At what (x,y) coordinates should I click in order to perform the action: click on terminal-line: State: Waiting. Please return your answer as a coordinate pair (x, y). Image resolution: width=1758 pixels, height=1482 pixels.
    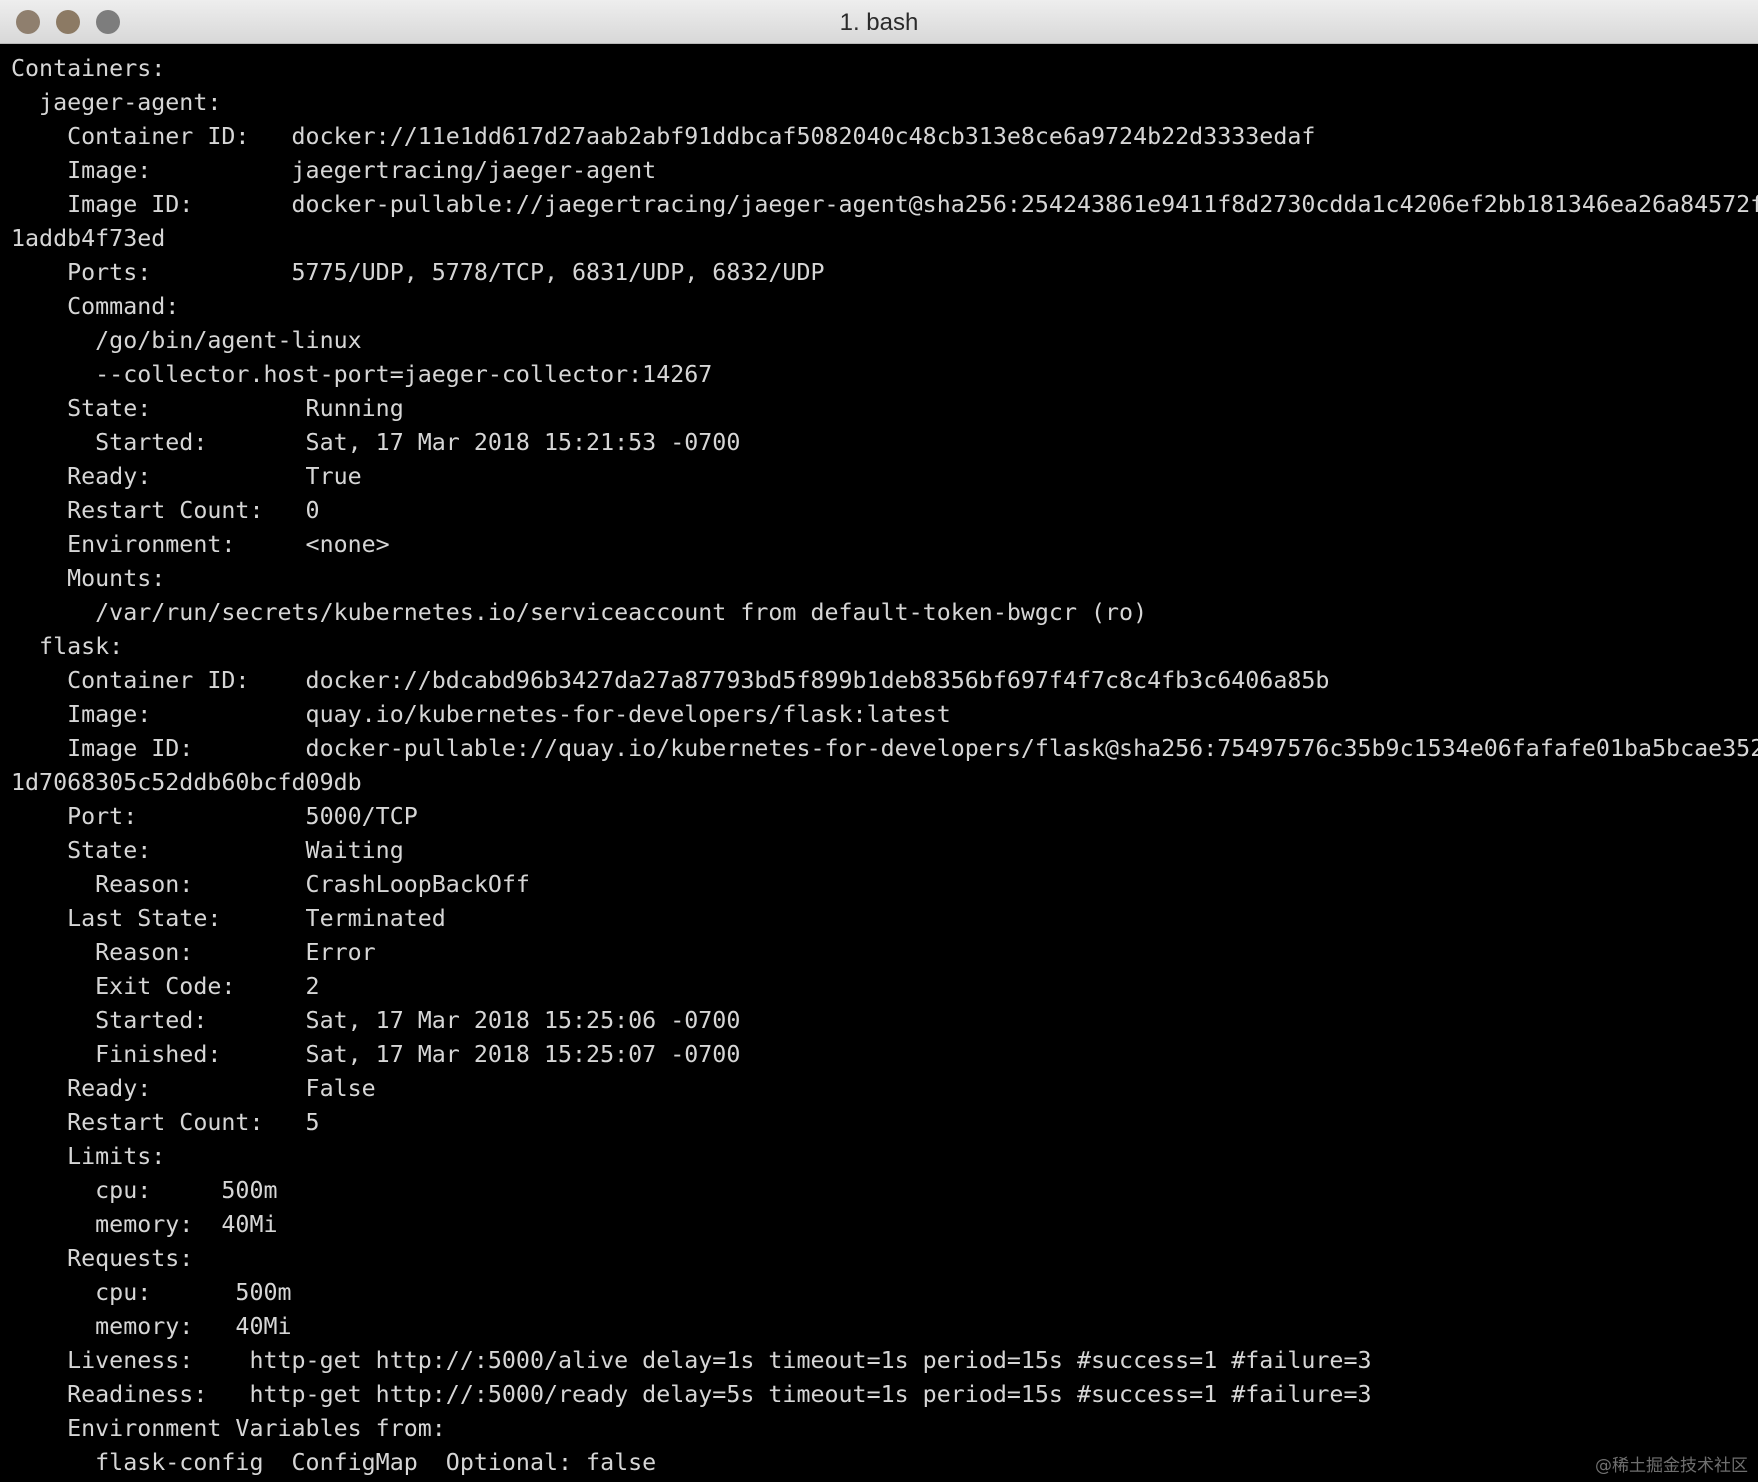
    Looking at the image, I should click on (207, 850).